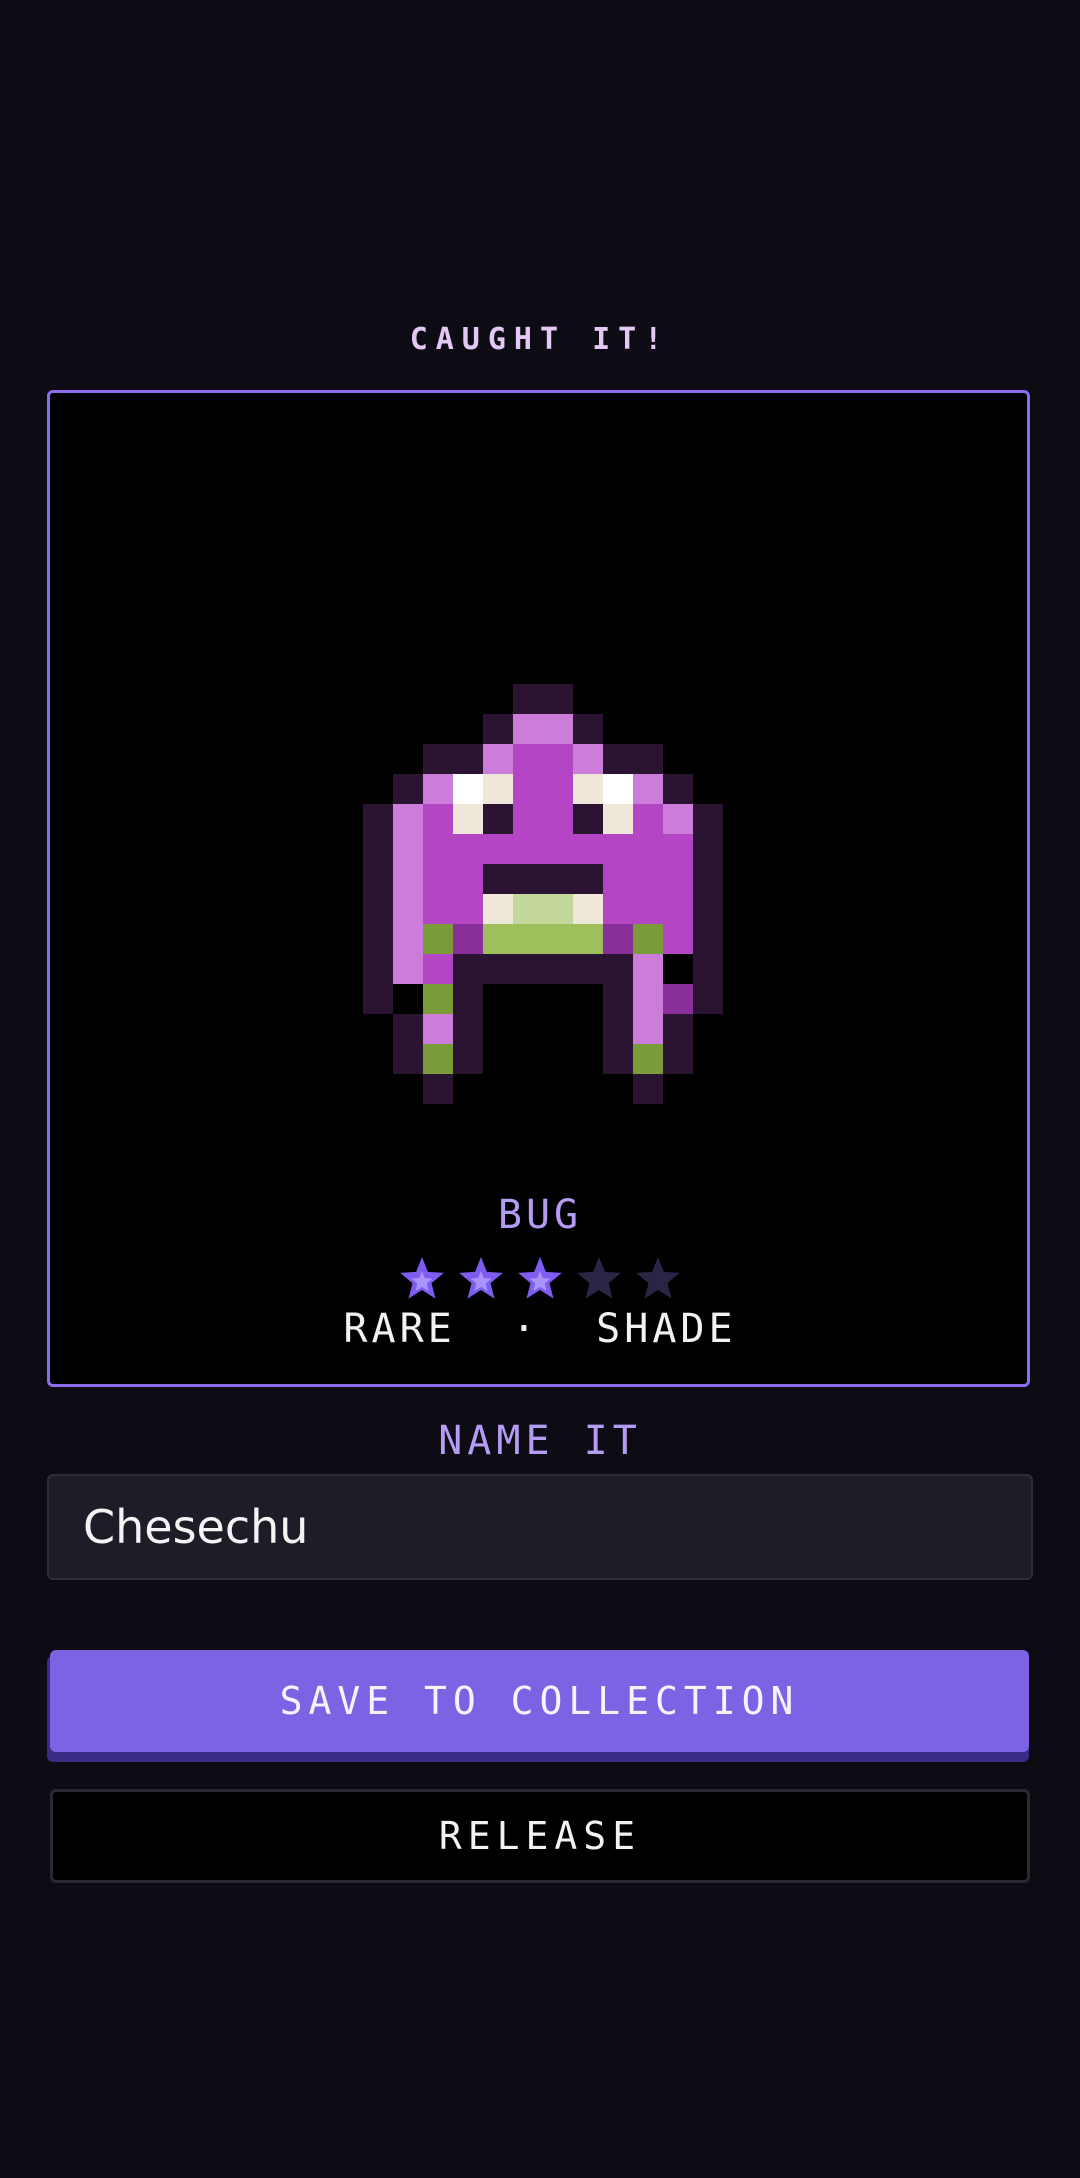  Describe the element at coordinates (540, 1215) in the screenshot. I see `creature-type-label: BUG` at that location.